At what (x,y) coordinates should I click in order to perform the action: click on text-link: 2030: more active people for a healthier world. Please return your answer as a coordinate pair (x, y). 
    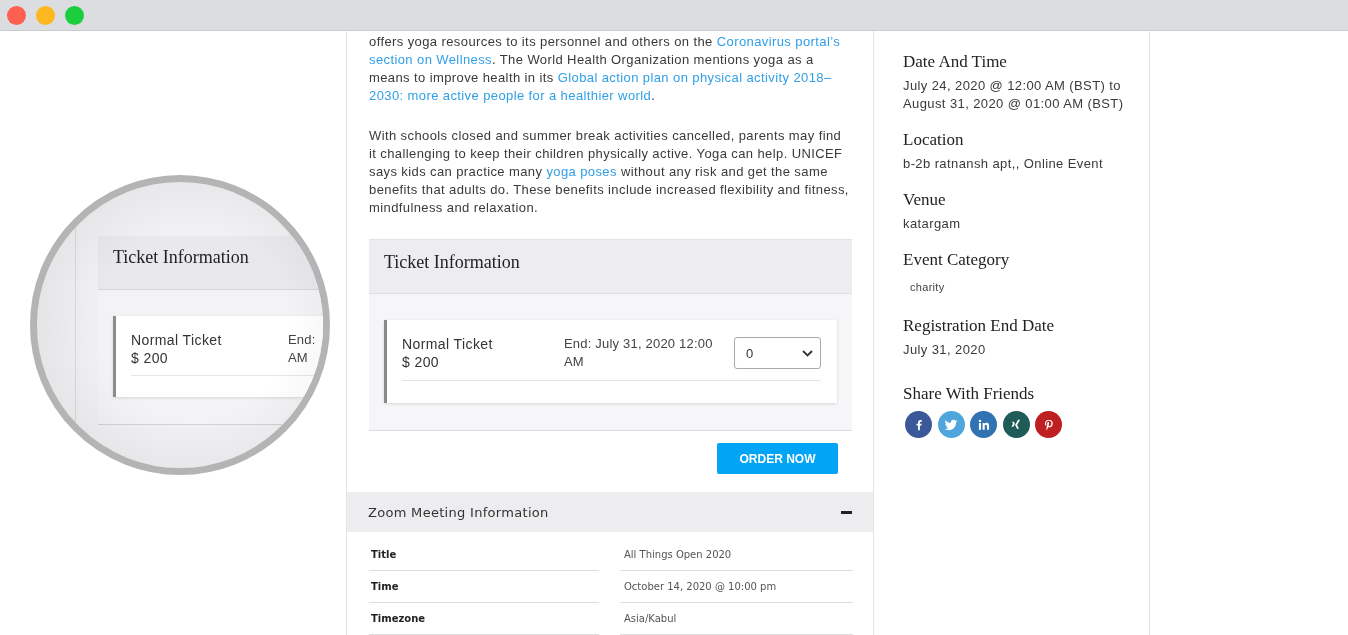
    Looking at the image, I should click on (510, 95).